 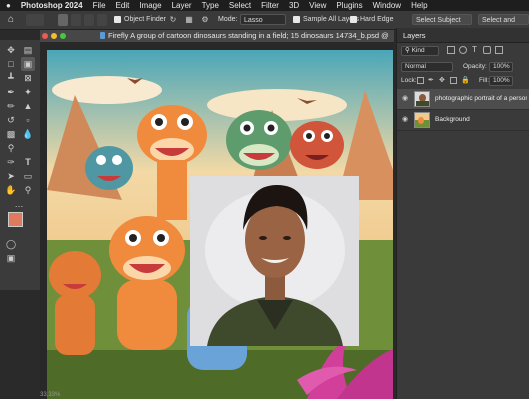 I want to click on minimize-window-icon, so click(x=54, y=36).